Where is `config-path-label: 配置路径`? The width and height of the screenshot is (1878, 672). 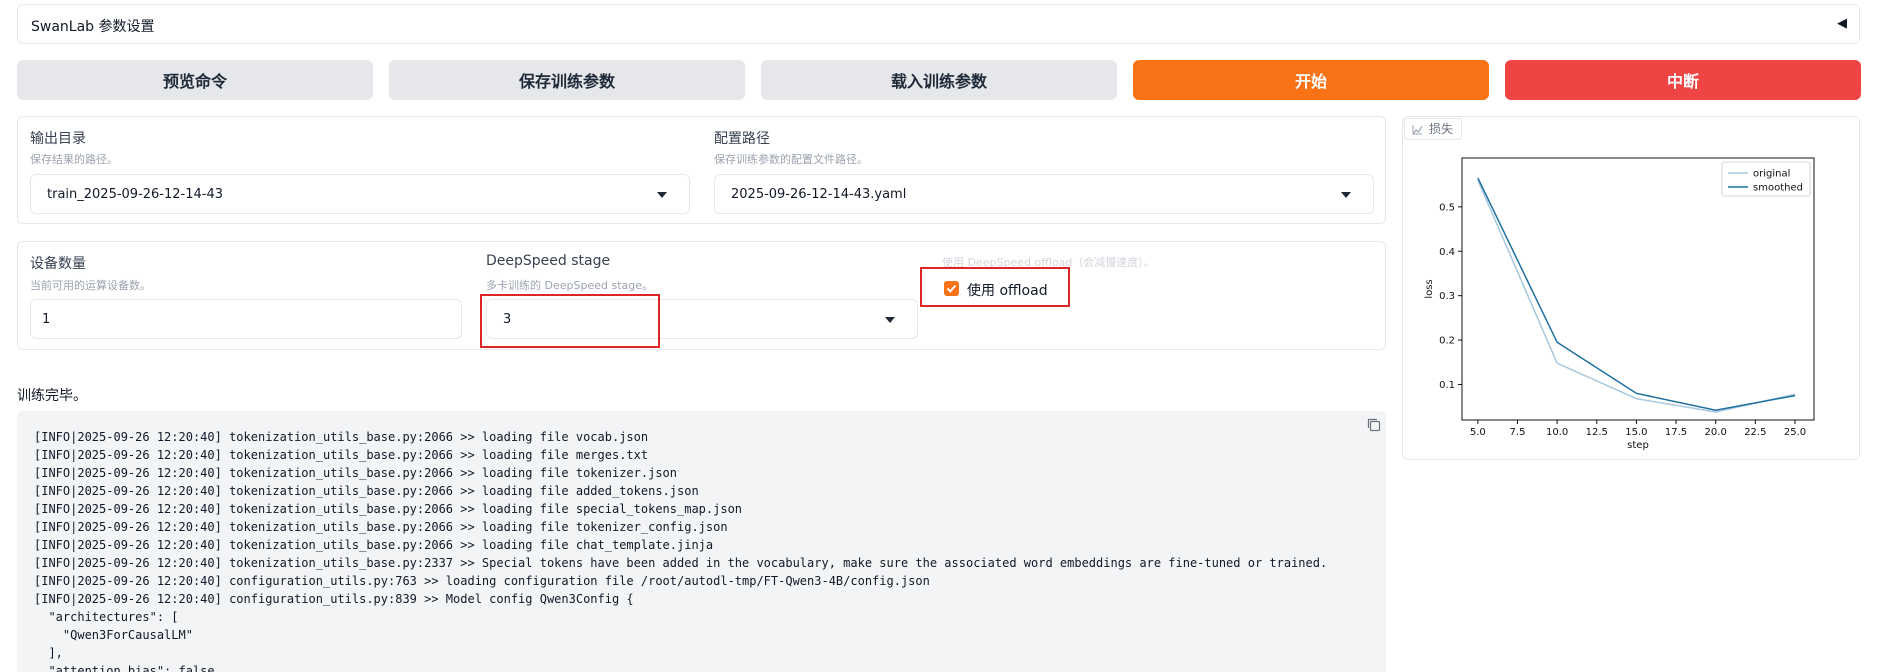
config-path-label: 配置路径 is located at coordinates (742, 139).